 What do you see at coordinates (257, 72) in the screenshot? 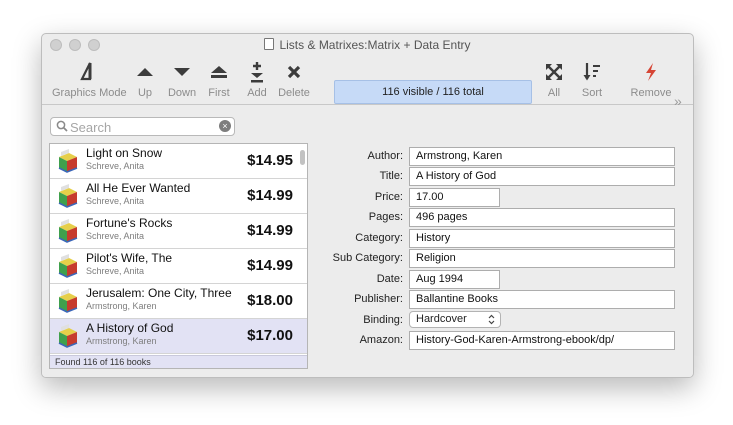
I see `add-icon` at bounding box center [257, 72].